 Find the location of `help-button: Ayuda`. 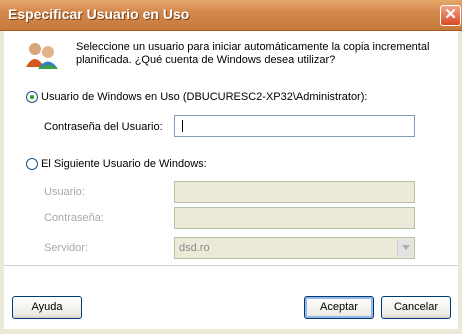

help-button: Ayuda is located at coordinates (47, 307).